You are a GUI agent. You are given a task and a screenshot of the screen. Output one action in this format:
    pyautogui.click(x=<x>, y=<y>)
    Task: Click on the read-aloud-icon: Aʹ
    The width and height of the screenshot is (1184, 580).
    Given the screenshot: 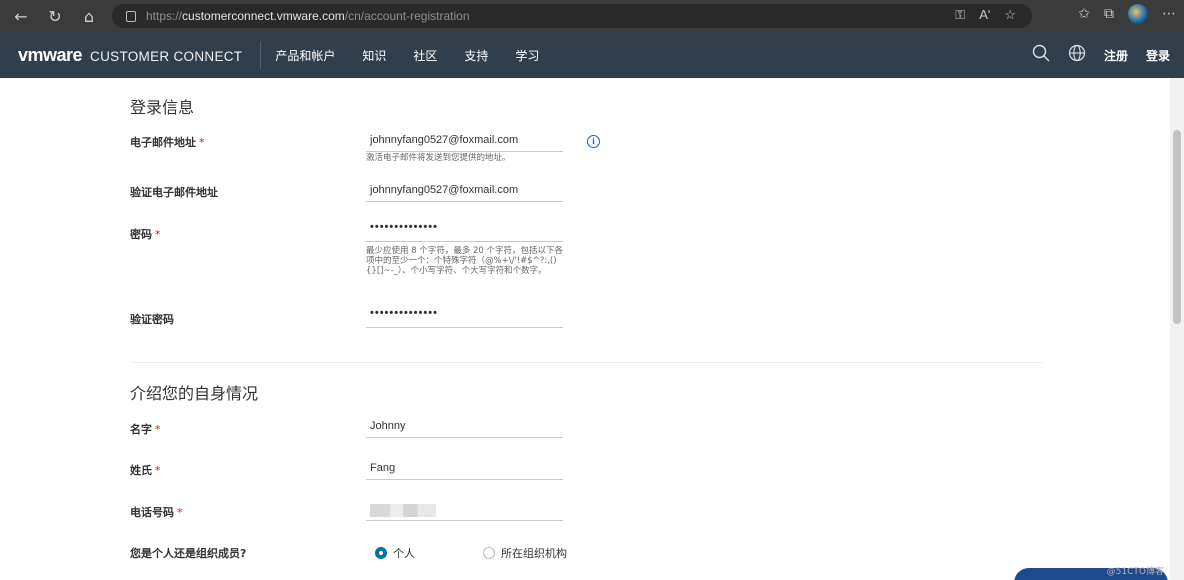 What is the action you would take?
    pyautogui.click(x=984, y=15)
    